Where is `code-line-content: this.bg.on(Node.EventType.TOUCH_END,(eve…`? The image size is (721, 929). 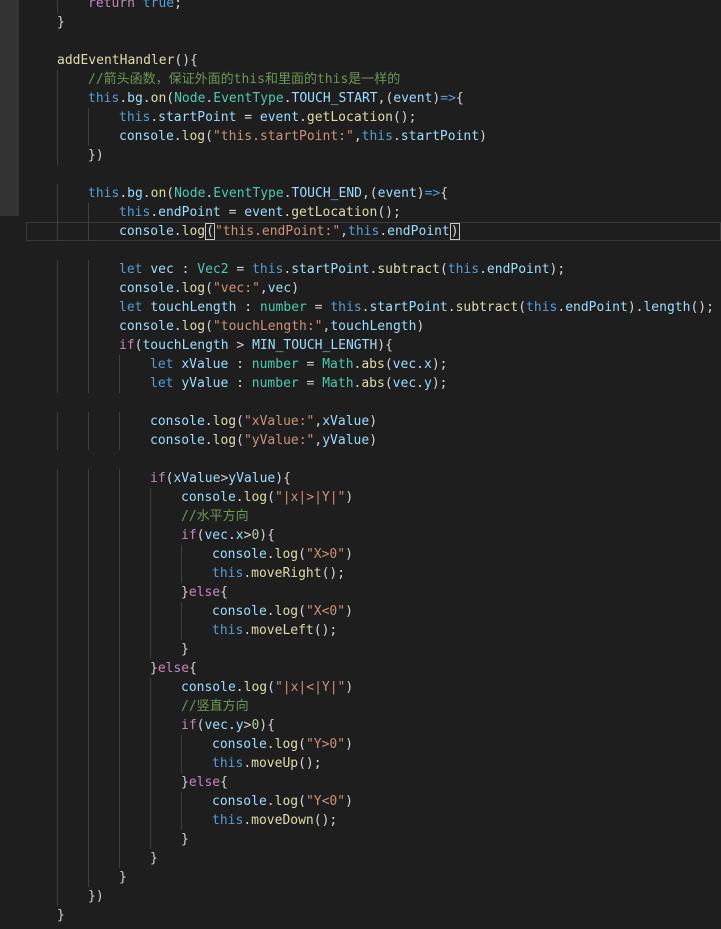 code-line-content: this.bg.on(Node.EventType.TOUCH_END,(eve… is located at coordinates (268, 193).